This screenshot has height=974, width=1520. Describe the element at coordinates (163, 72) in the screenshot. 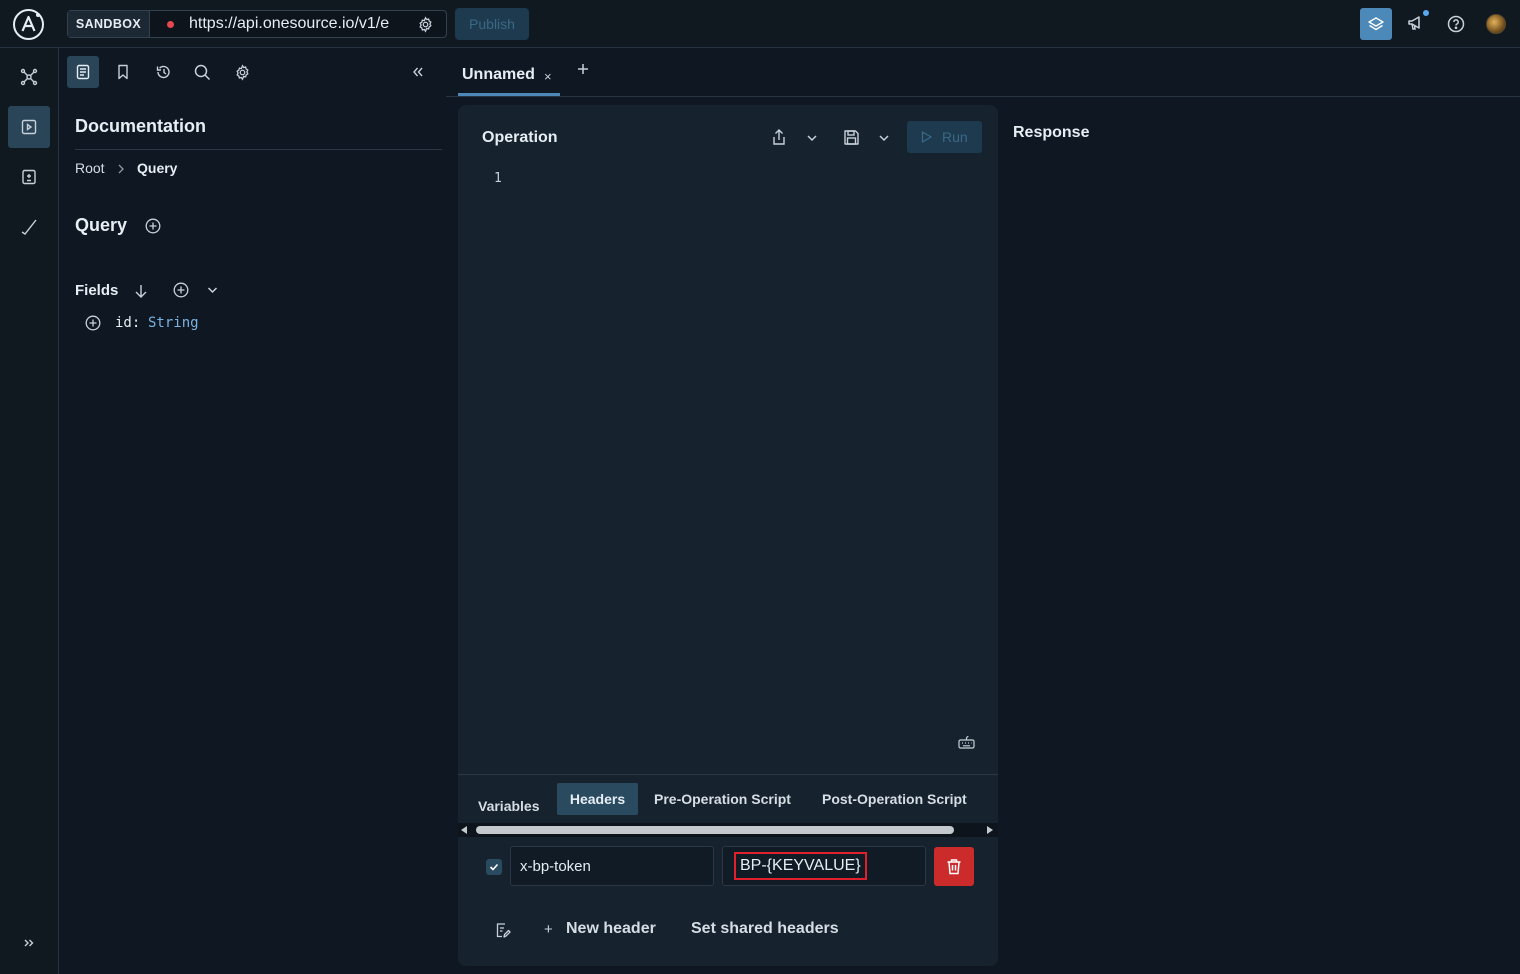

I see `history-icon` at that location.